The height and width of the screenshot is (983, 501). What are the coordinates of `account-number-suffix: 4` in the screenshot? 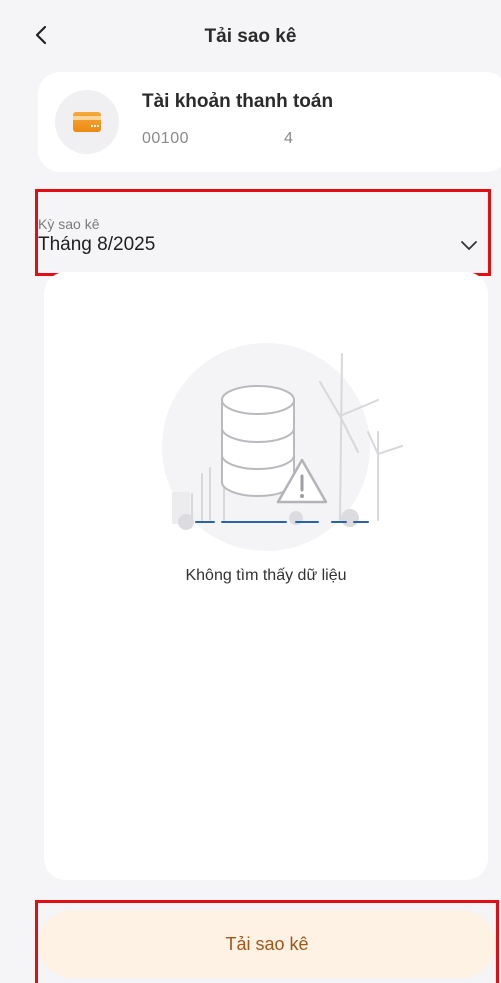 It's located at (288, 138).